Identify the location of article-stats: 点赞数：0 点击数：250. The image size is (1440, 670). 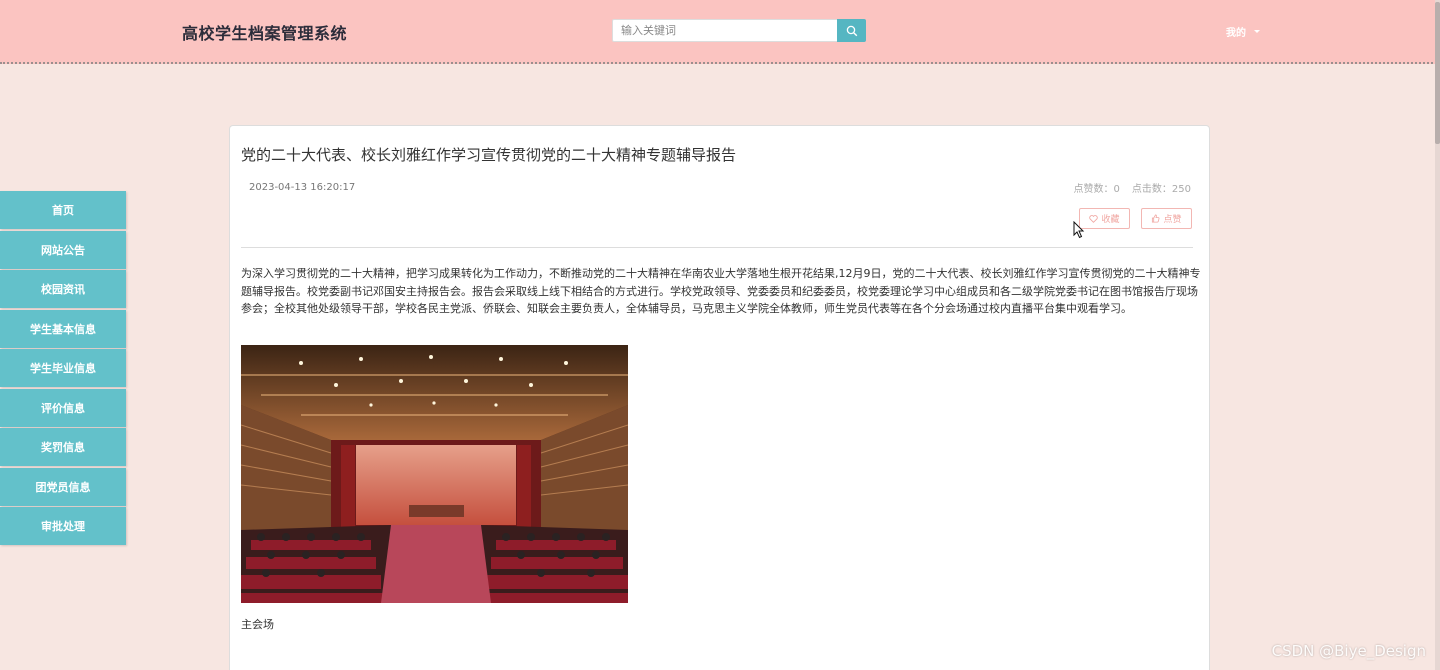
(1132, 187).